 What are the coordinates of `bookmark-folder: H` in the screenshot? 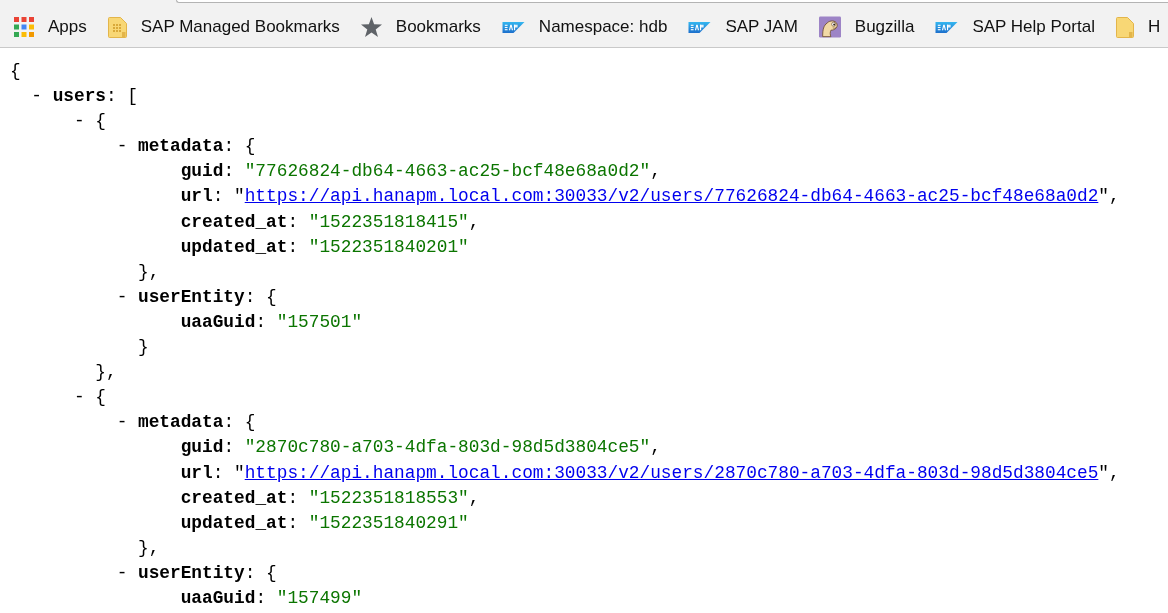 It's located at (1138, 27).